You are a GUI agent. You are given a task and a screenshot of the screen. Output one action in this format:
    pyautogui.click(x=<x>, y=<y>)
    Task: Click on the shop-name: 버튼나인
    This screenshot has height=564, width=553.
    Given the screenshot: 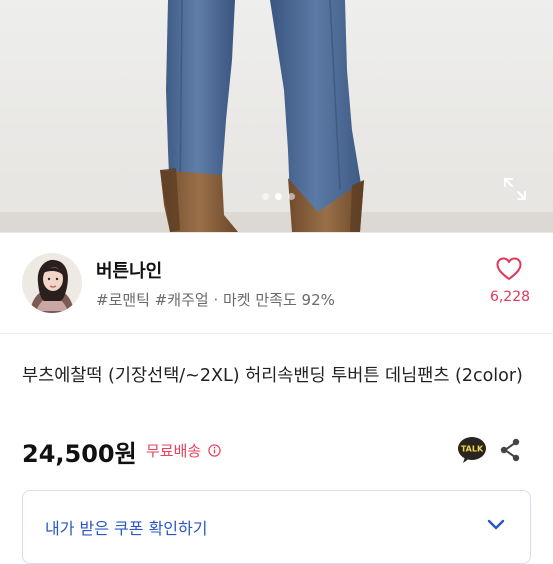 What is the action you would take?
    pyautogui.click(x=129, y=270)
    